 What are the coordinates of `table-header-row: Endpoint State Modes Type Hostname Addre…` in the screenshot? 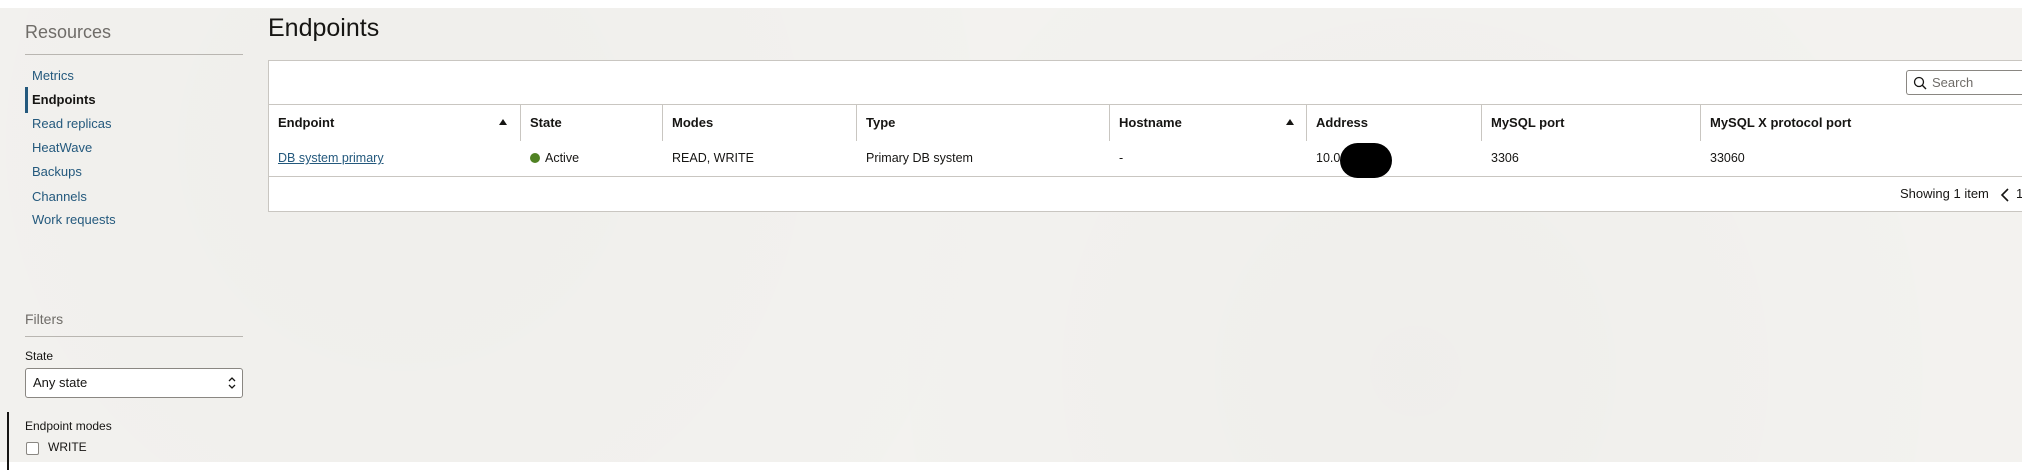 It's located at (1145, 123).